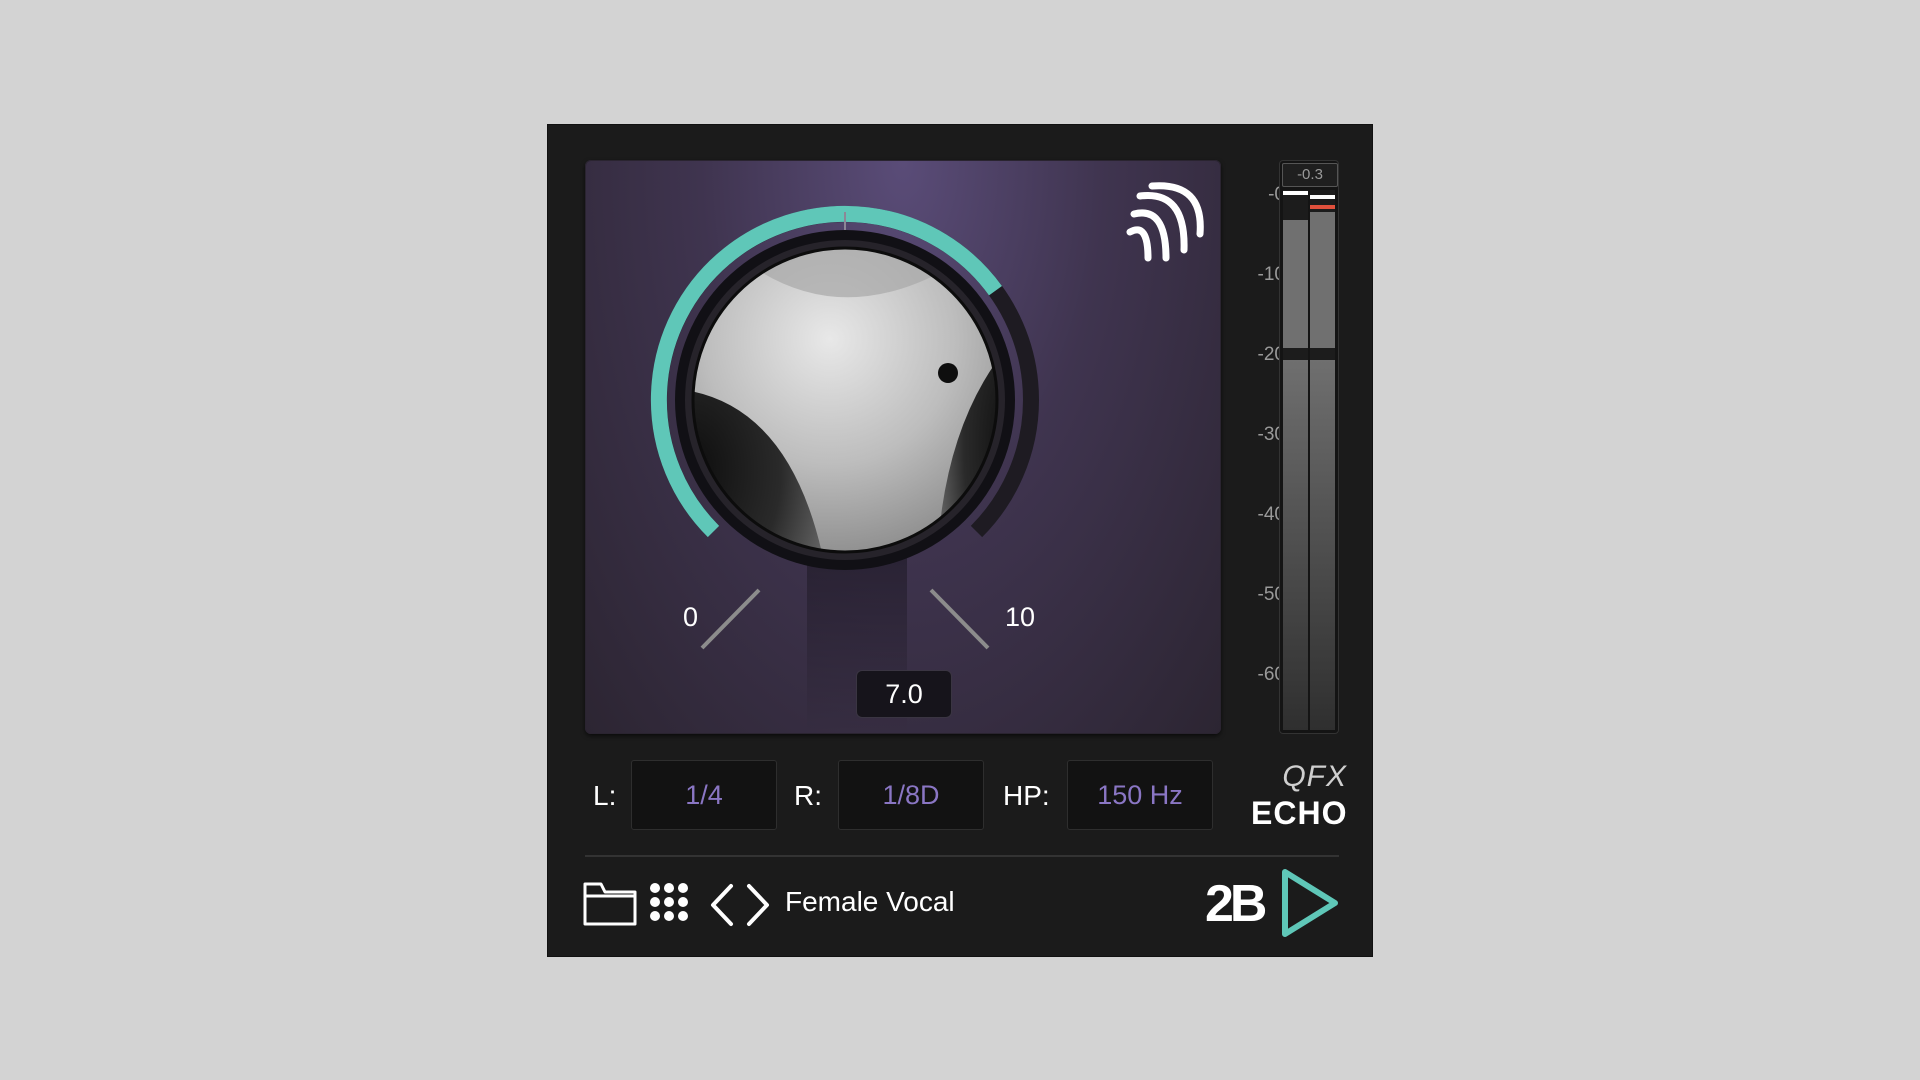 The width and height of the screenshot is (1920, 1080). What do you see at coordinates (1295, 193) in the screenshot?
I see `meter-peak-left` at bounding box center [1295, 193].